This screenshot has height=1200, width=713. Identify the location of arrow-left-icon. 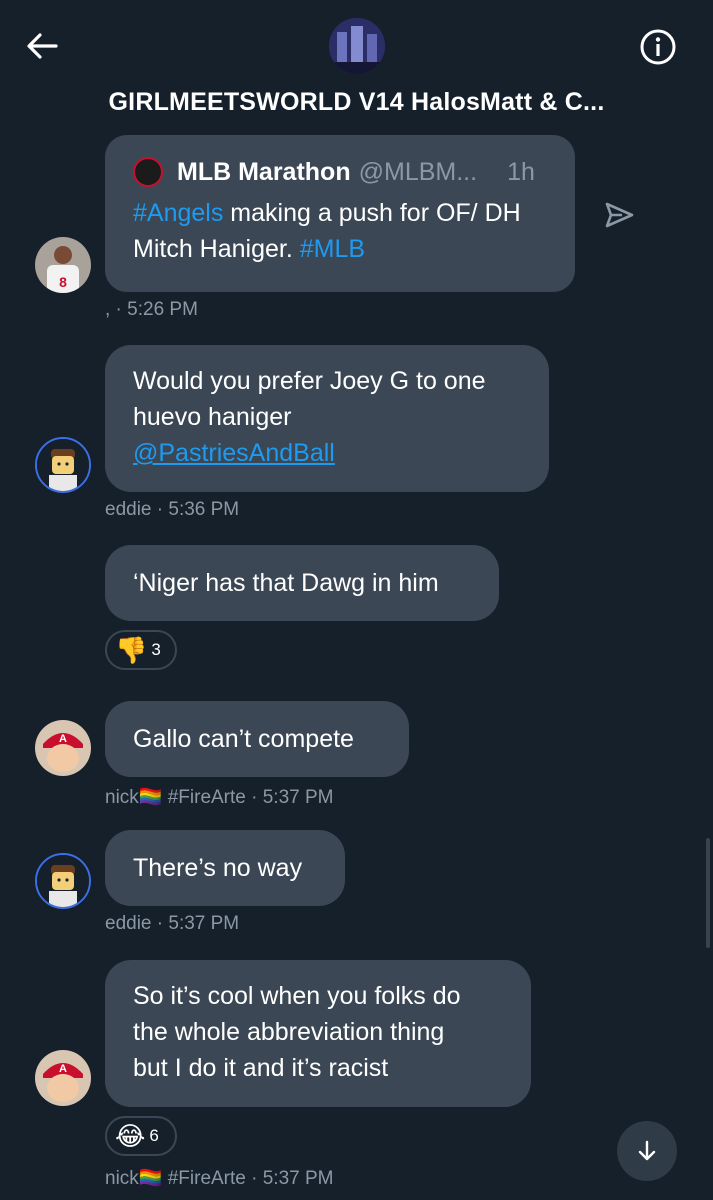
(42, 46).